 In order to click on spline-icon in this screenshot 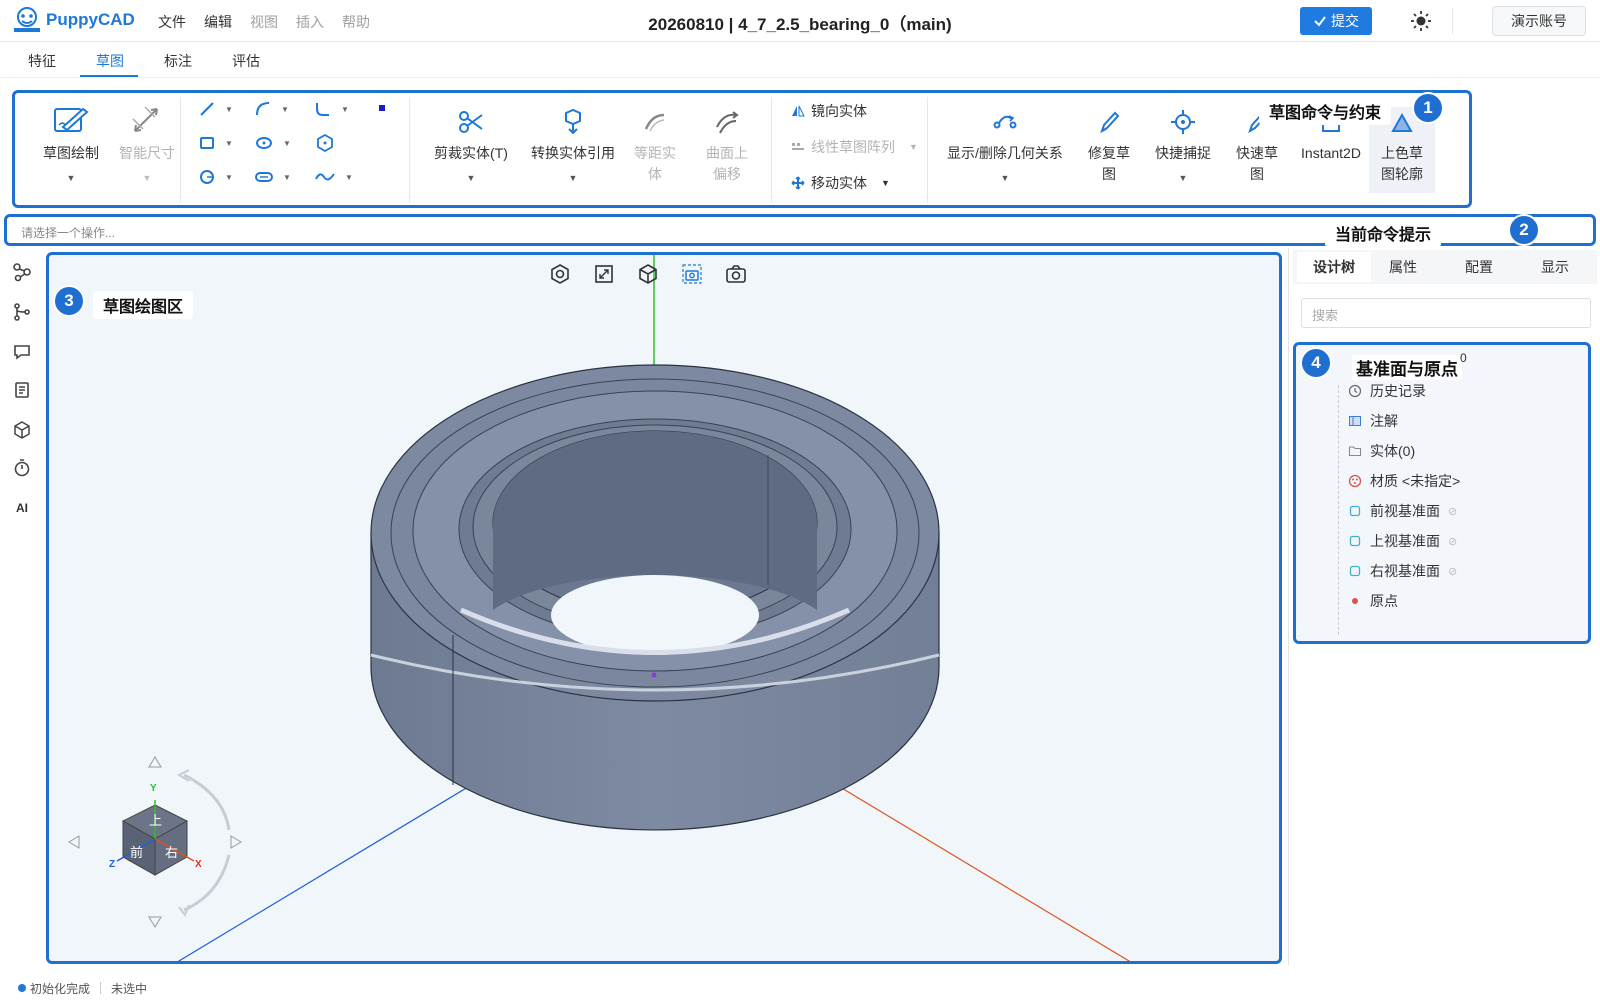, I will do `click(325, 177)`.